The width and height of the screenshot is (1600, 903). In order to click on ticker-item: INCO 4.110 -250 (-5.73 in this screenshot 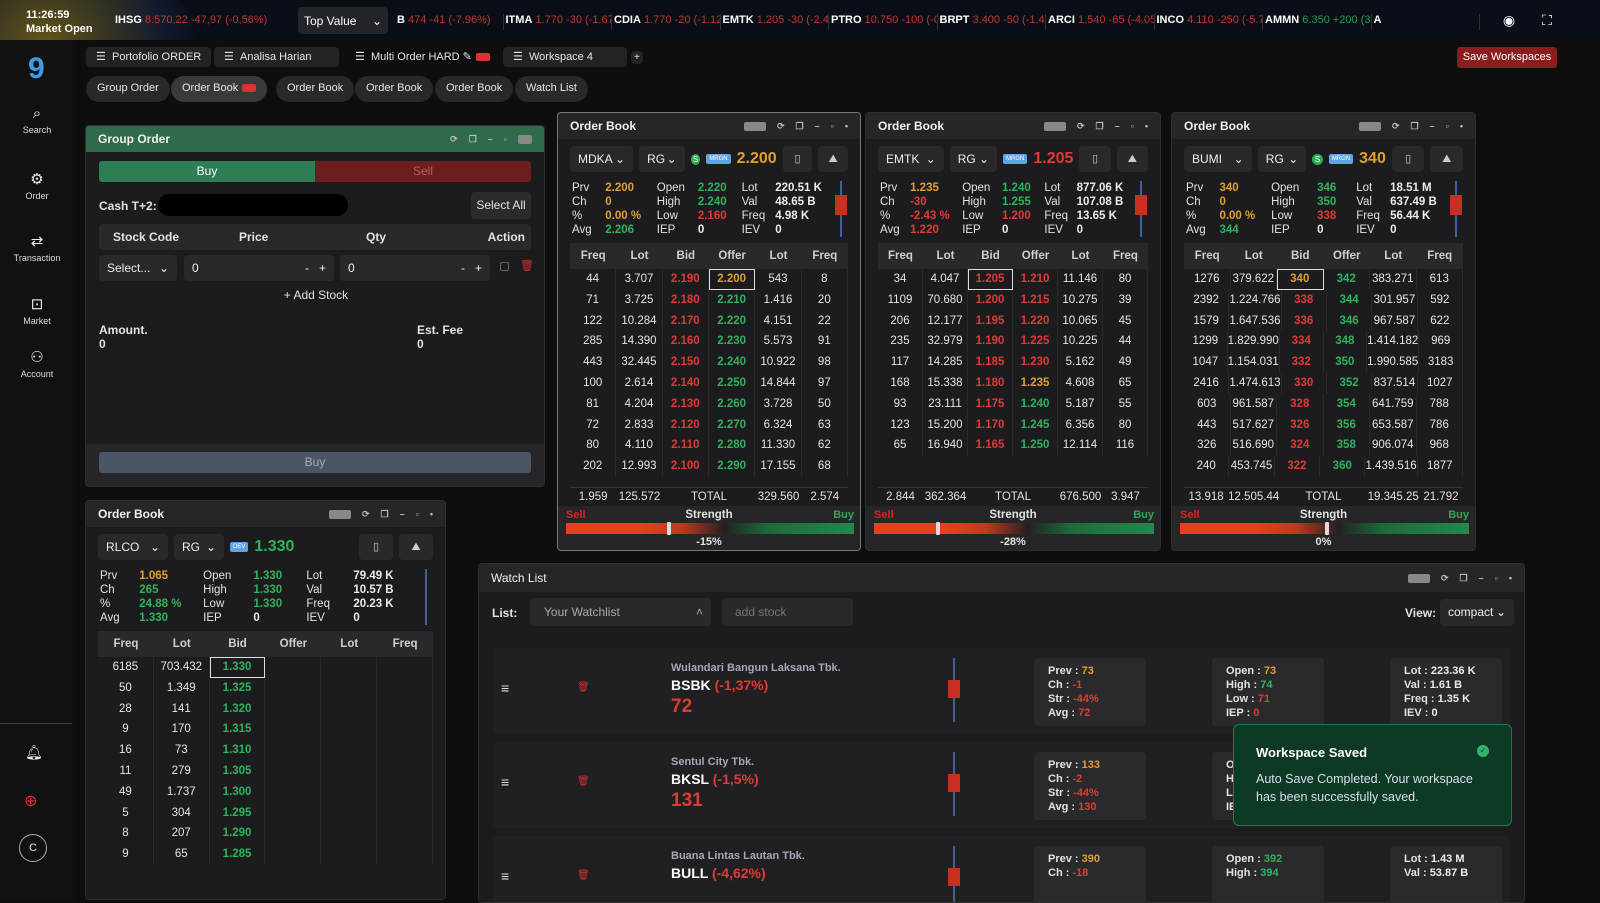, I will do `click(1210, 22)`.